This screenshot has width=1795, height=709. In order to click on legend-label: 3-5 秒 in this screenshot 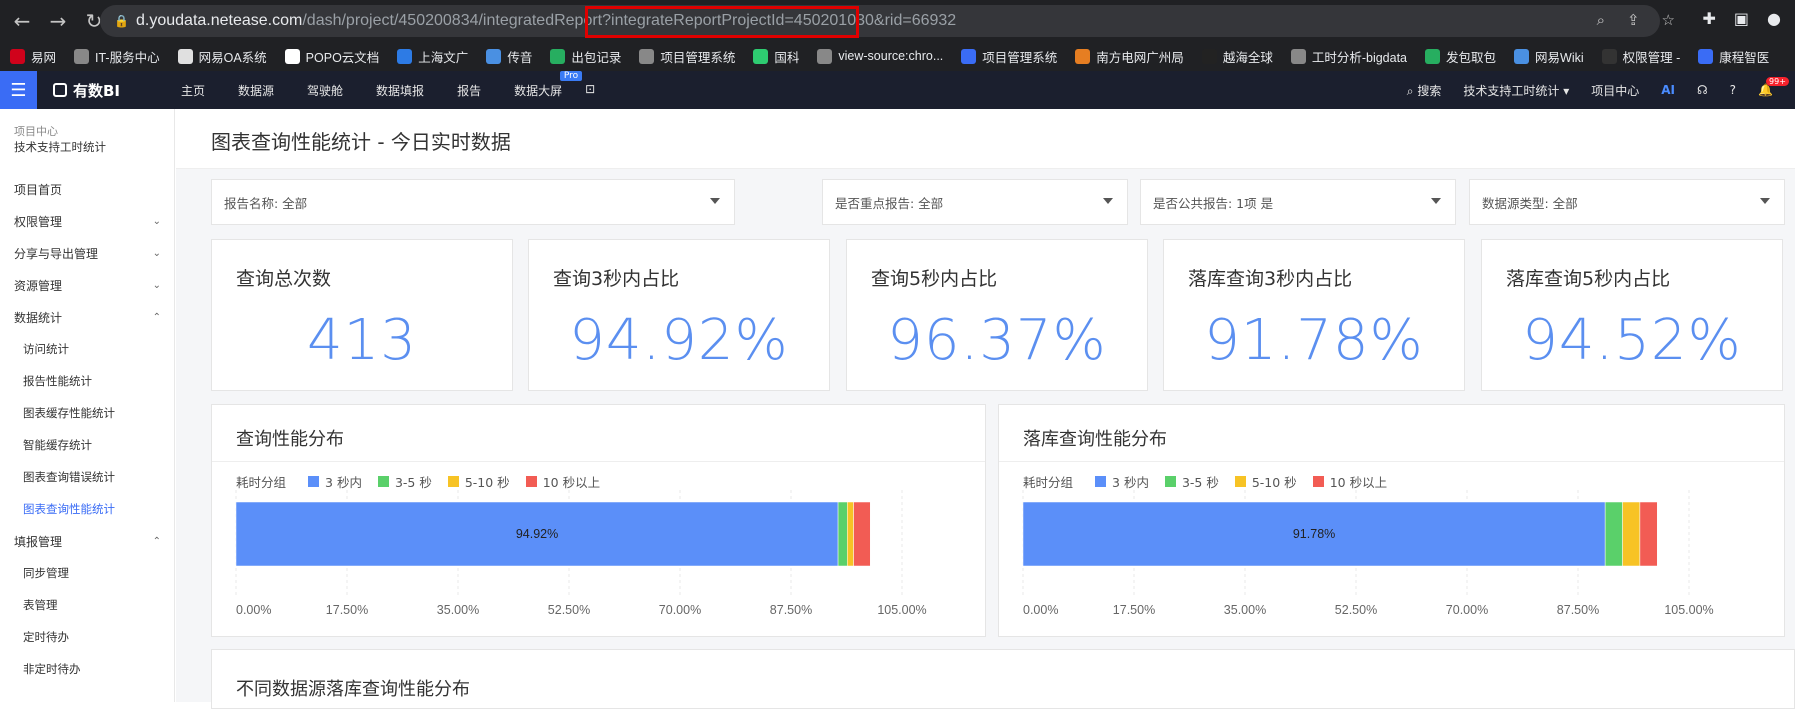, I will do `click(413, 482)`.